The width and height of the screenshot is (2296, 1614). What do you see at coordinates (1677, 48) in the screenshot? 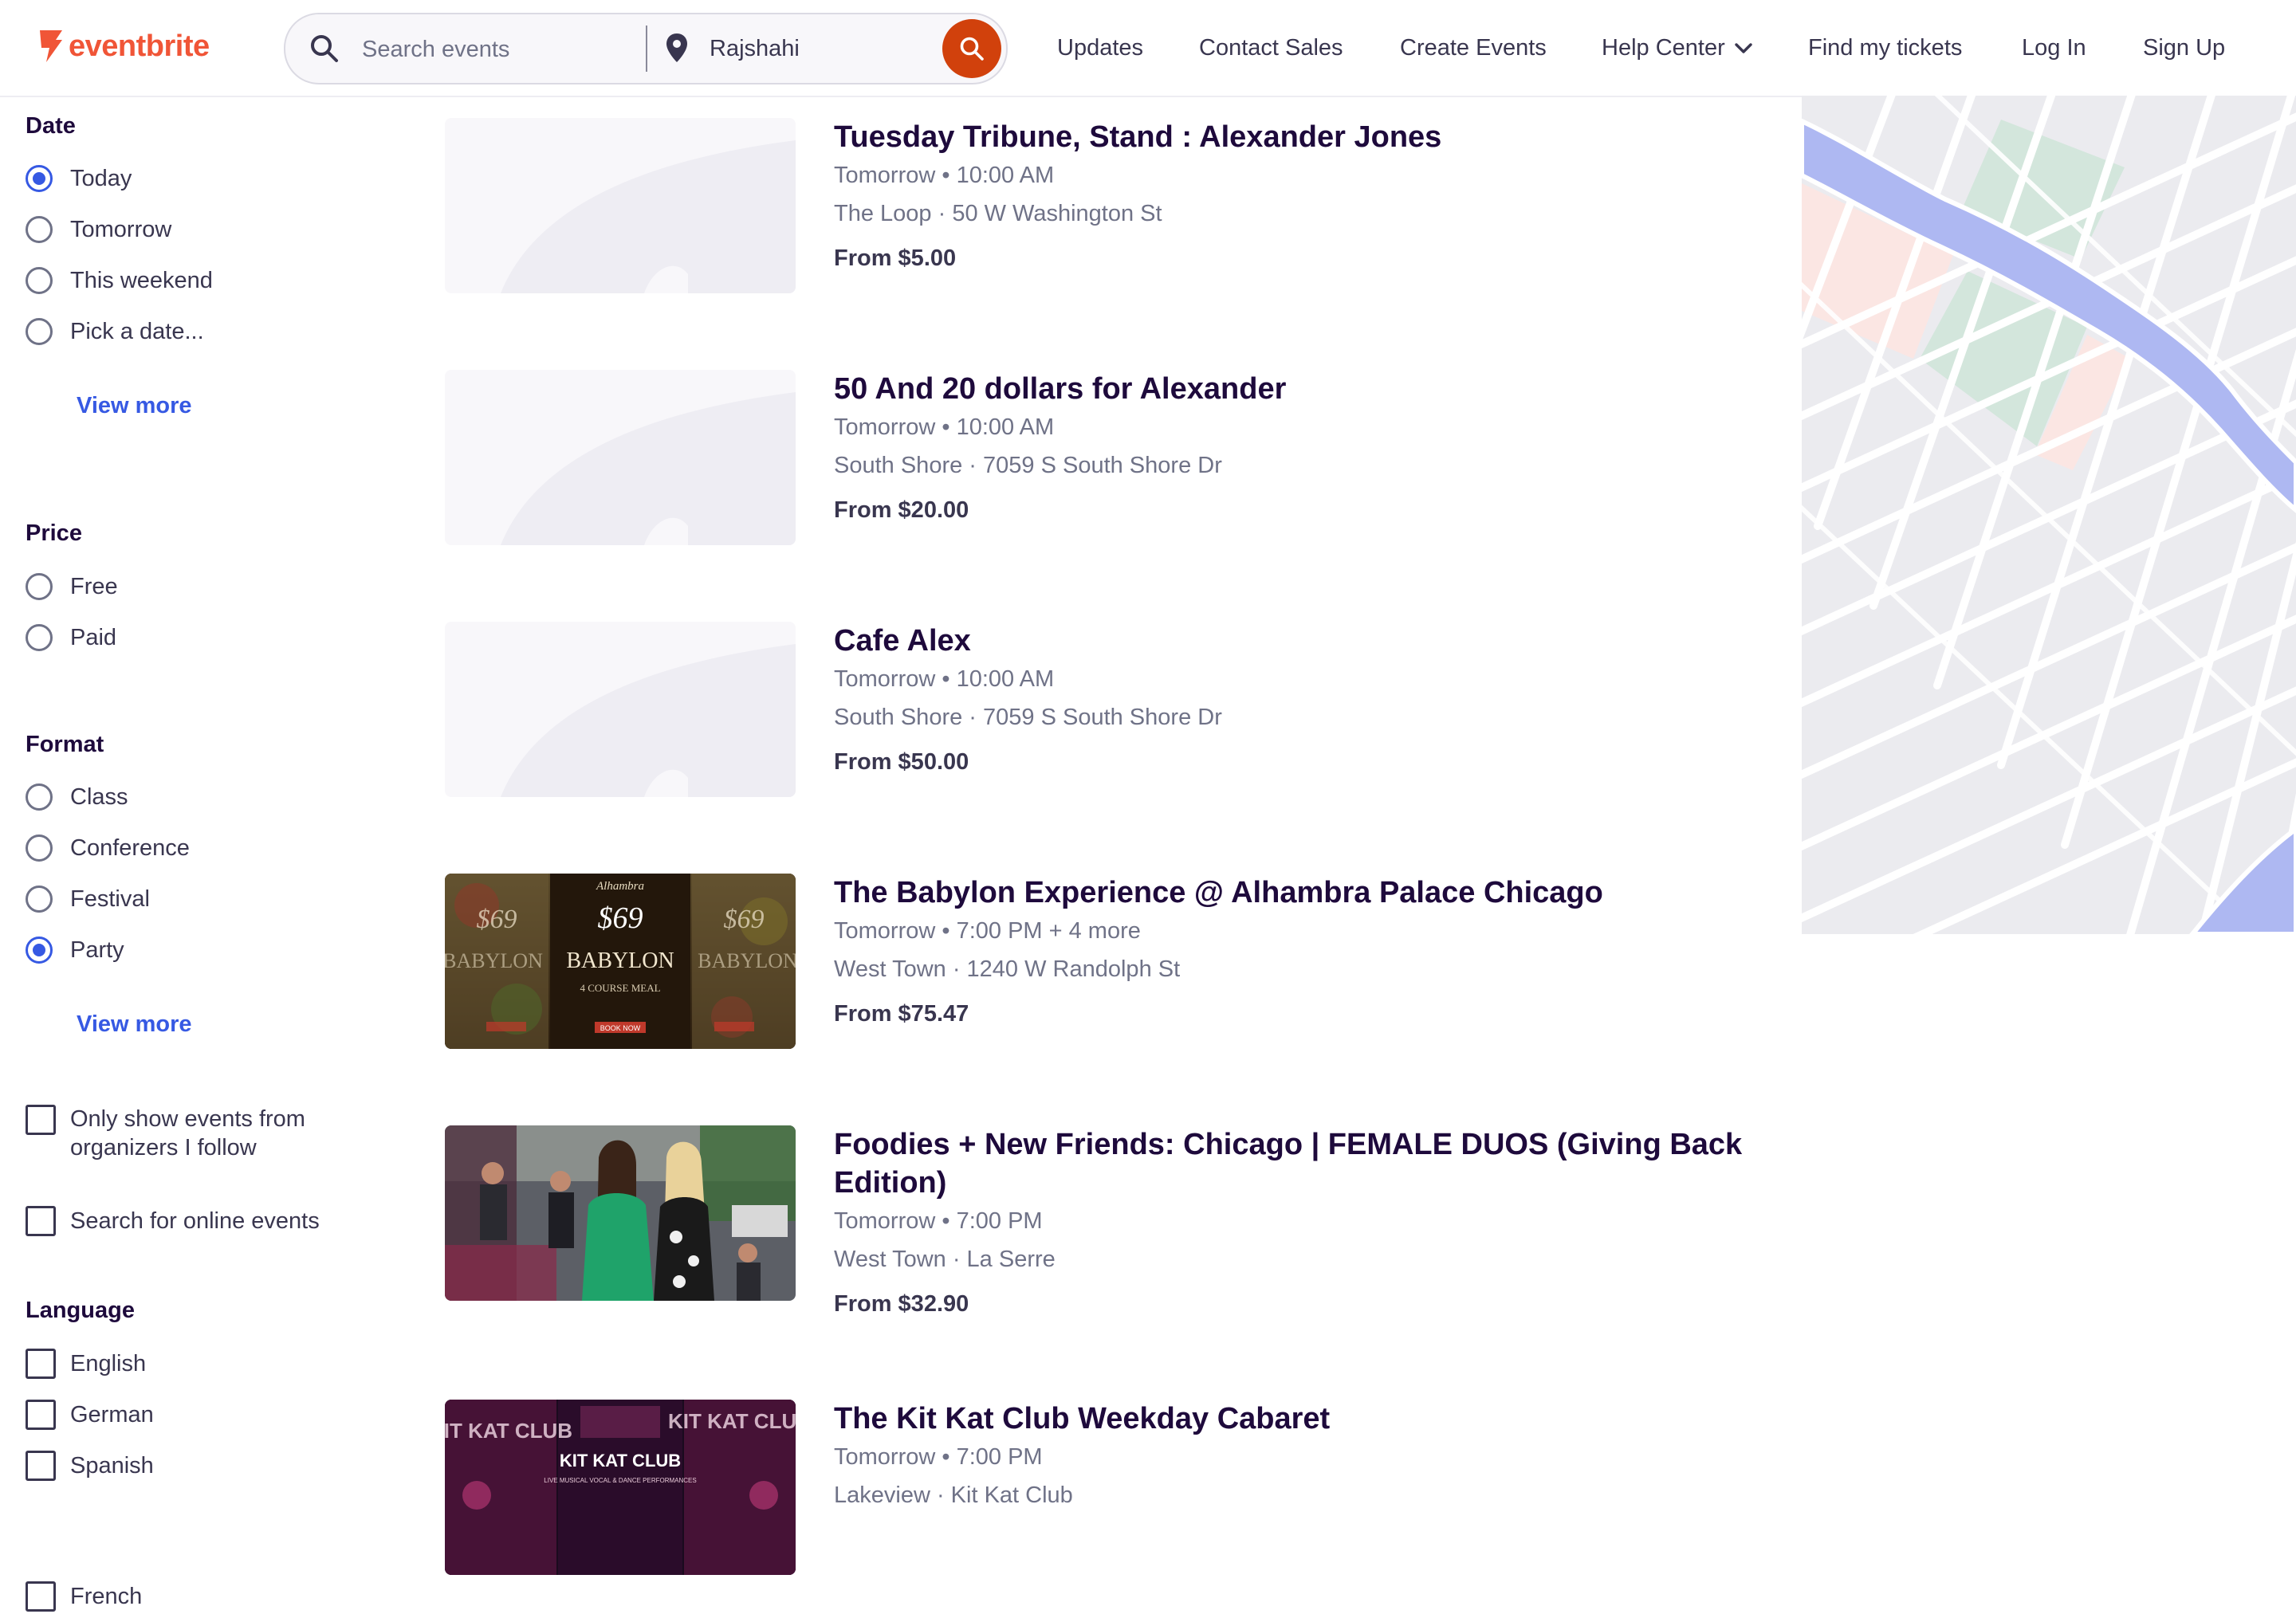
I see `nav-help-center: Help Center` at bounding box center [1677, 48].